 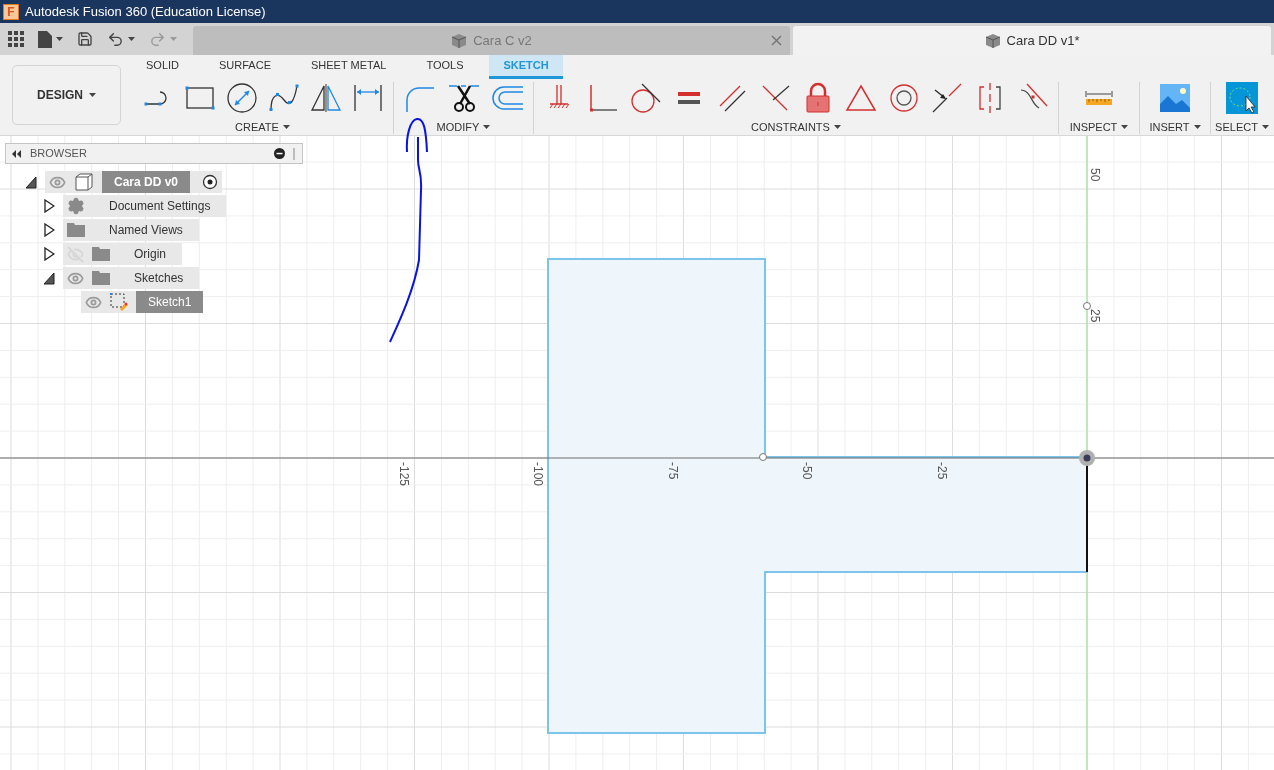 What do you see at coordinates (131, 278) in the screenshot?
I see `browser-item: Sketches` at bounding box center [131, 278].